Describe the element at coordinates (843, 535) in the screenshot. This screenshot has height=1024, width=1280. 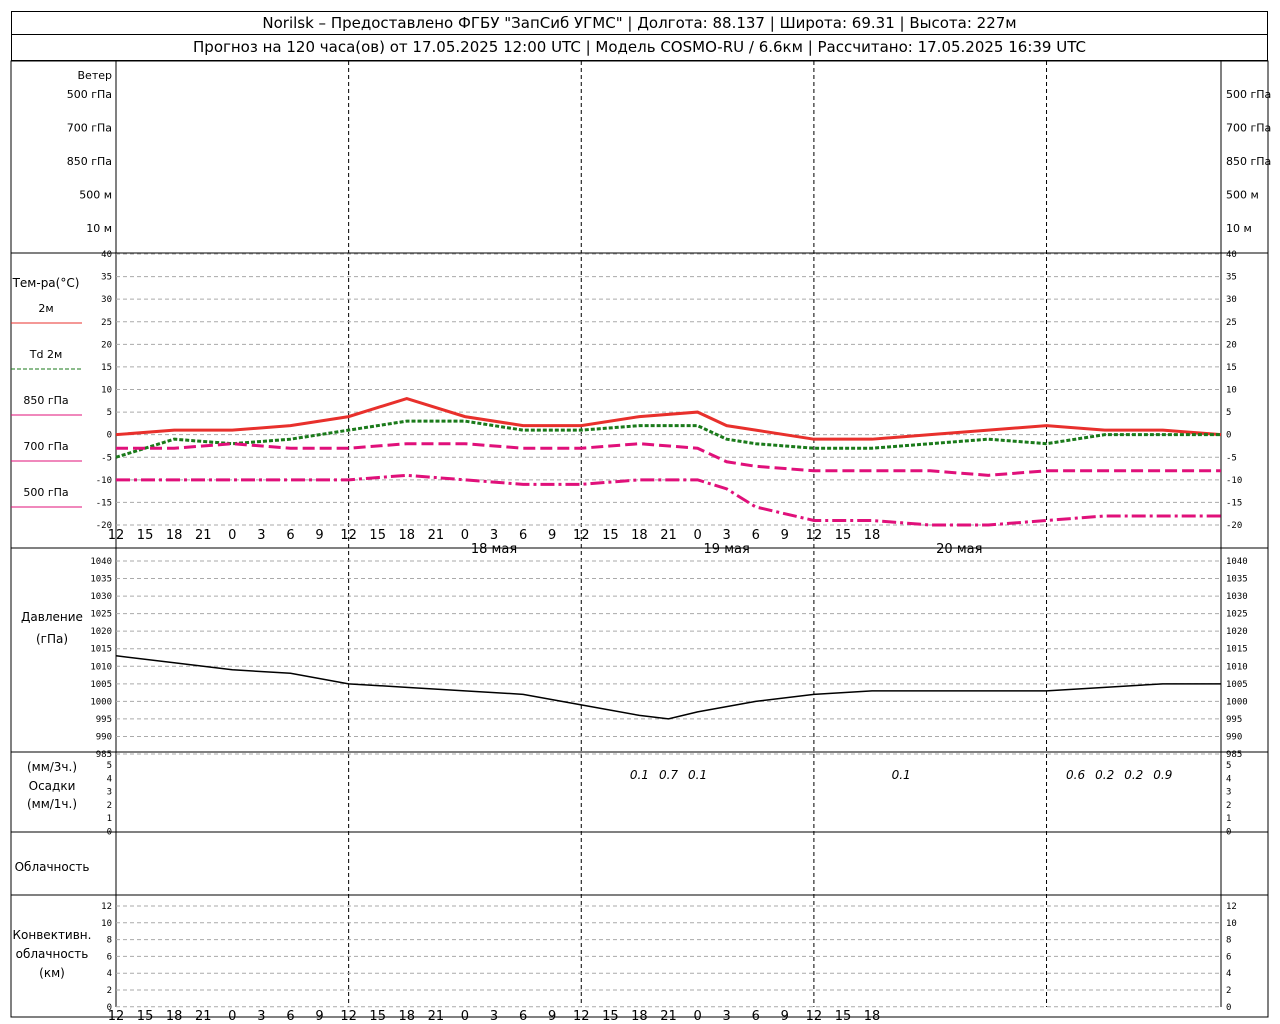
I see `x-tick-label-temp: 15` at that location.